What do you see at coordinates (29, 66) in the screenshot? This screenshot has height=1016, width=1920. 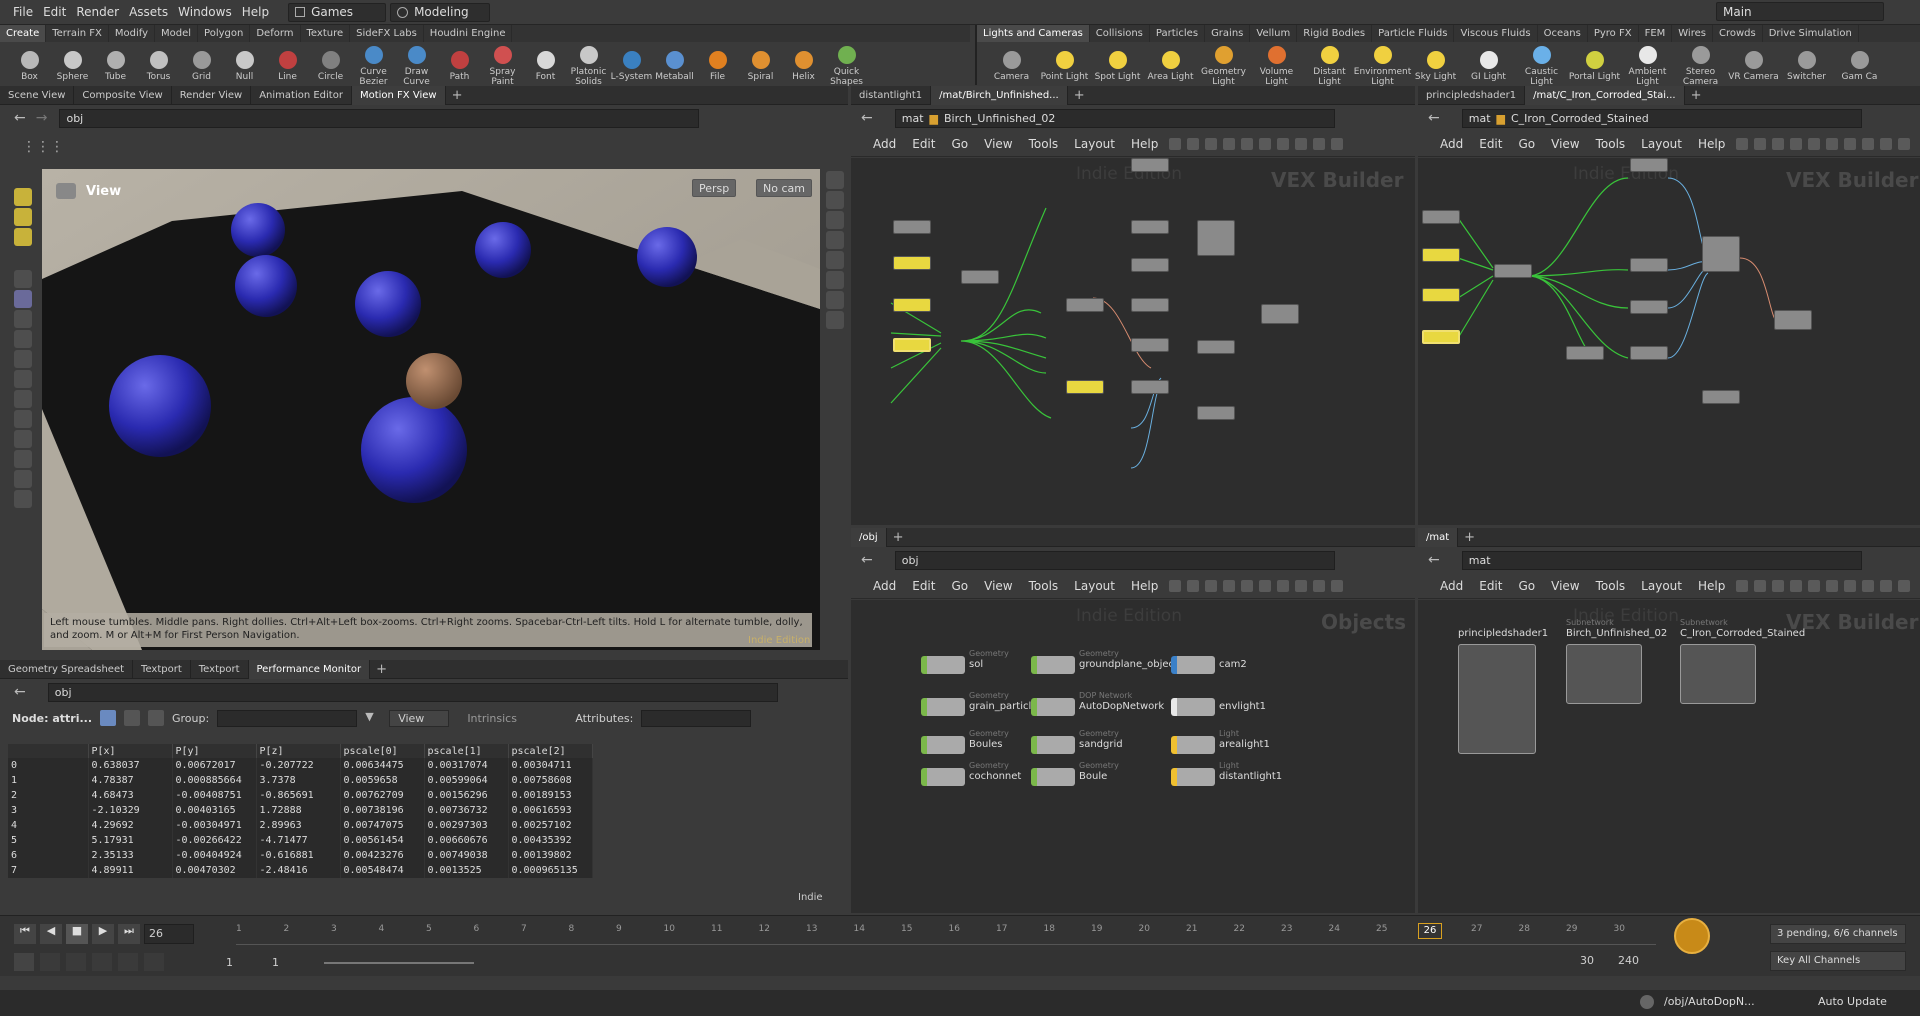 I see `shelf-tool: Box` at bounding box center [29, 66].